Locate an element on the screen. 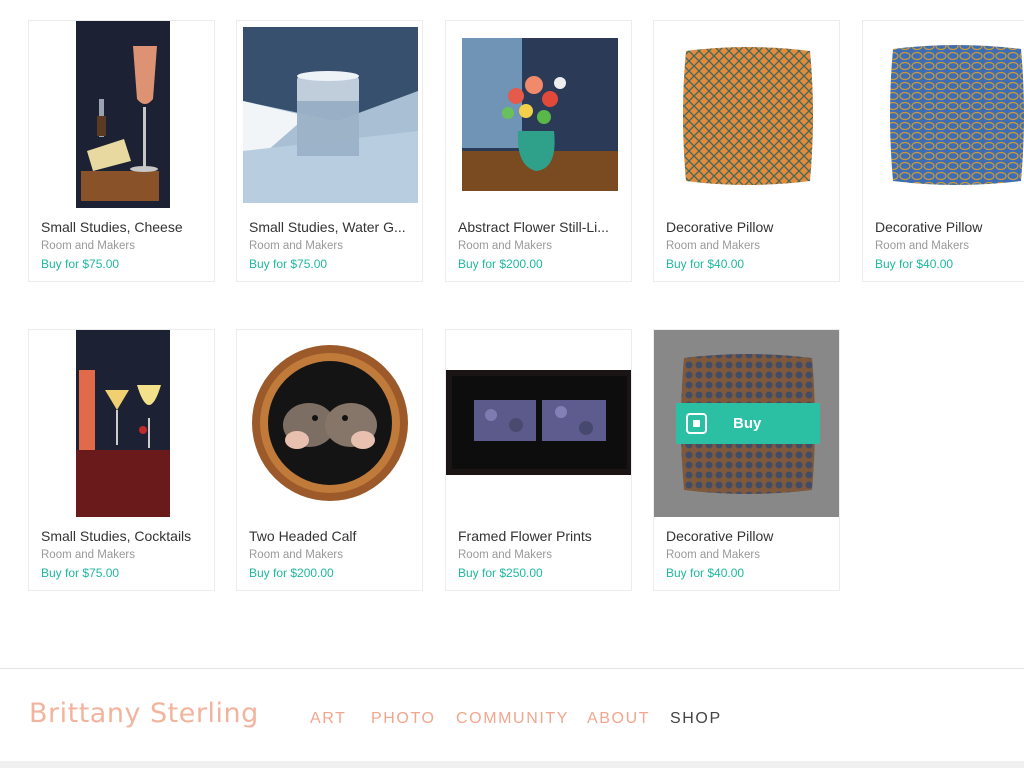 This screenshot has width=1024, height=768. buy-button: Buy is located at coordinates (748, 423).